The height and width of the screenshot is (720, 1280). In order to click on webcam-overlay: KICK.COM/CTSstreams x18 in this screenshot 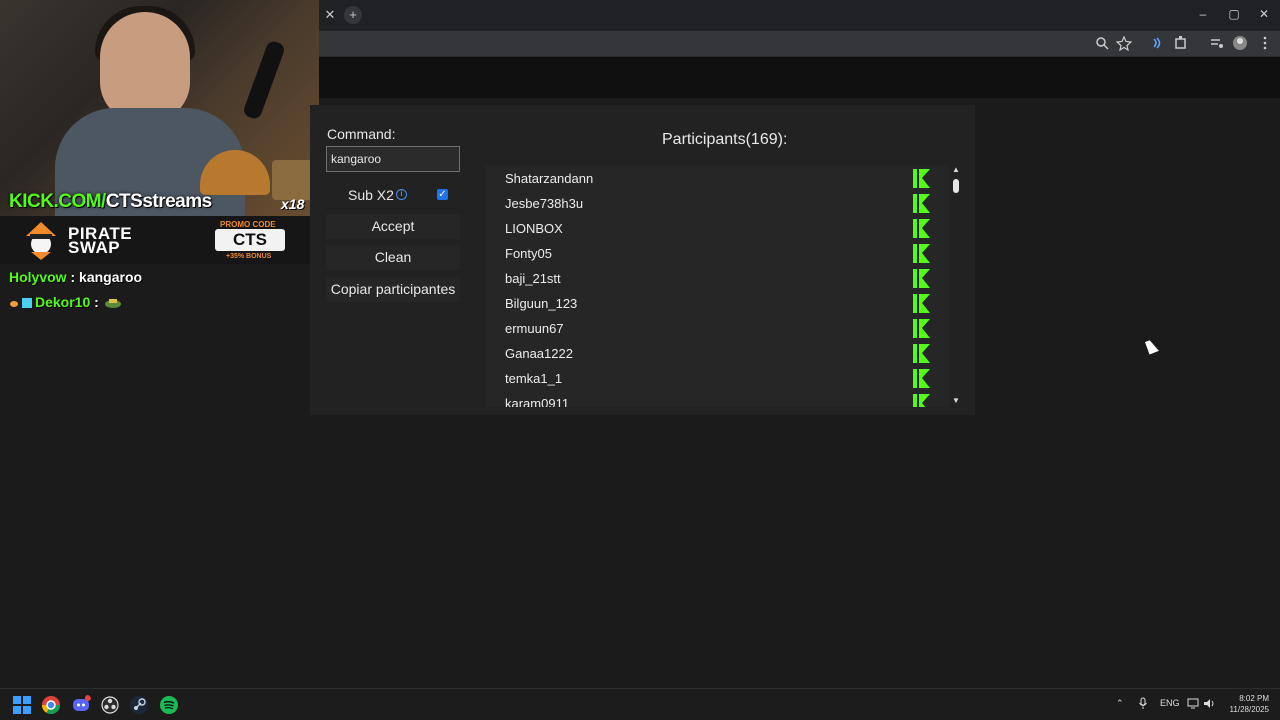, I will do `click(159, 108)`.